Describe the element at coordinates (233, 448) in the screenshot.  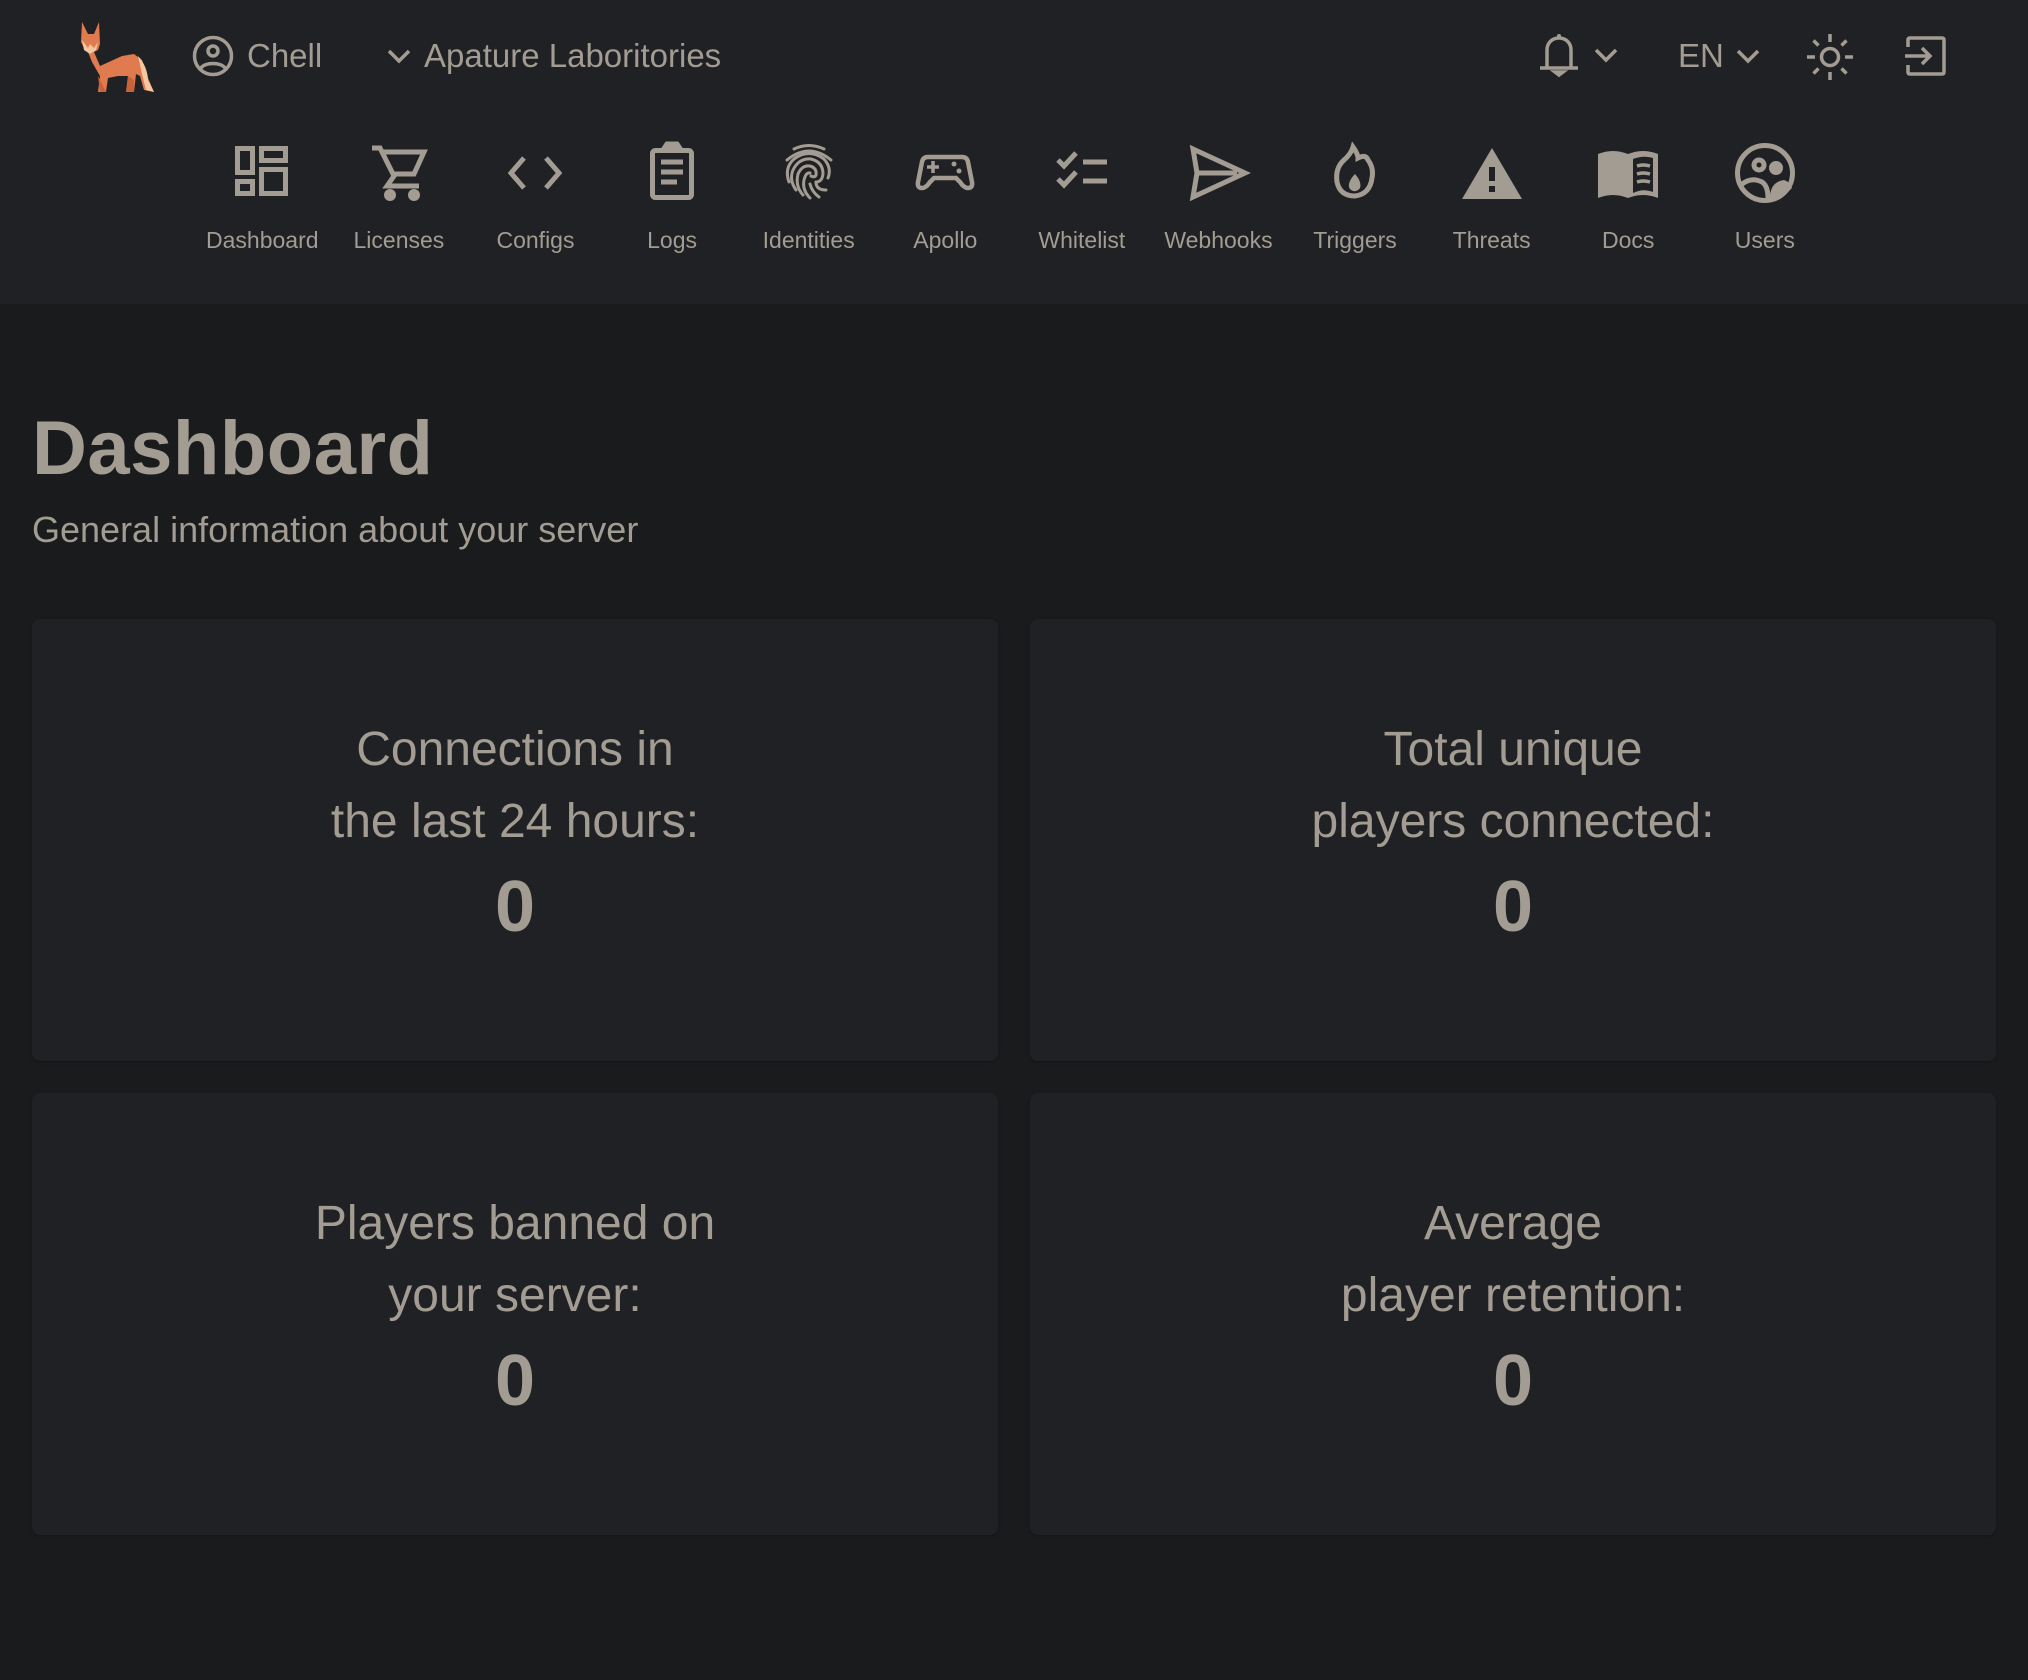
I see `page-title: Dashboard` at that location.